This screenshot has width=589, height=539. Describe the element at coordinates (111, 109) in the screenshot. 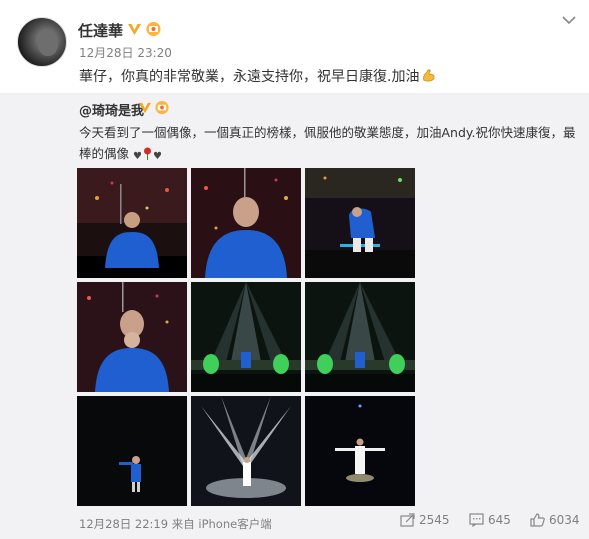

I see `original-author-link: @琦琦是我` at that location.